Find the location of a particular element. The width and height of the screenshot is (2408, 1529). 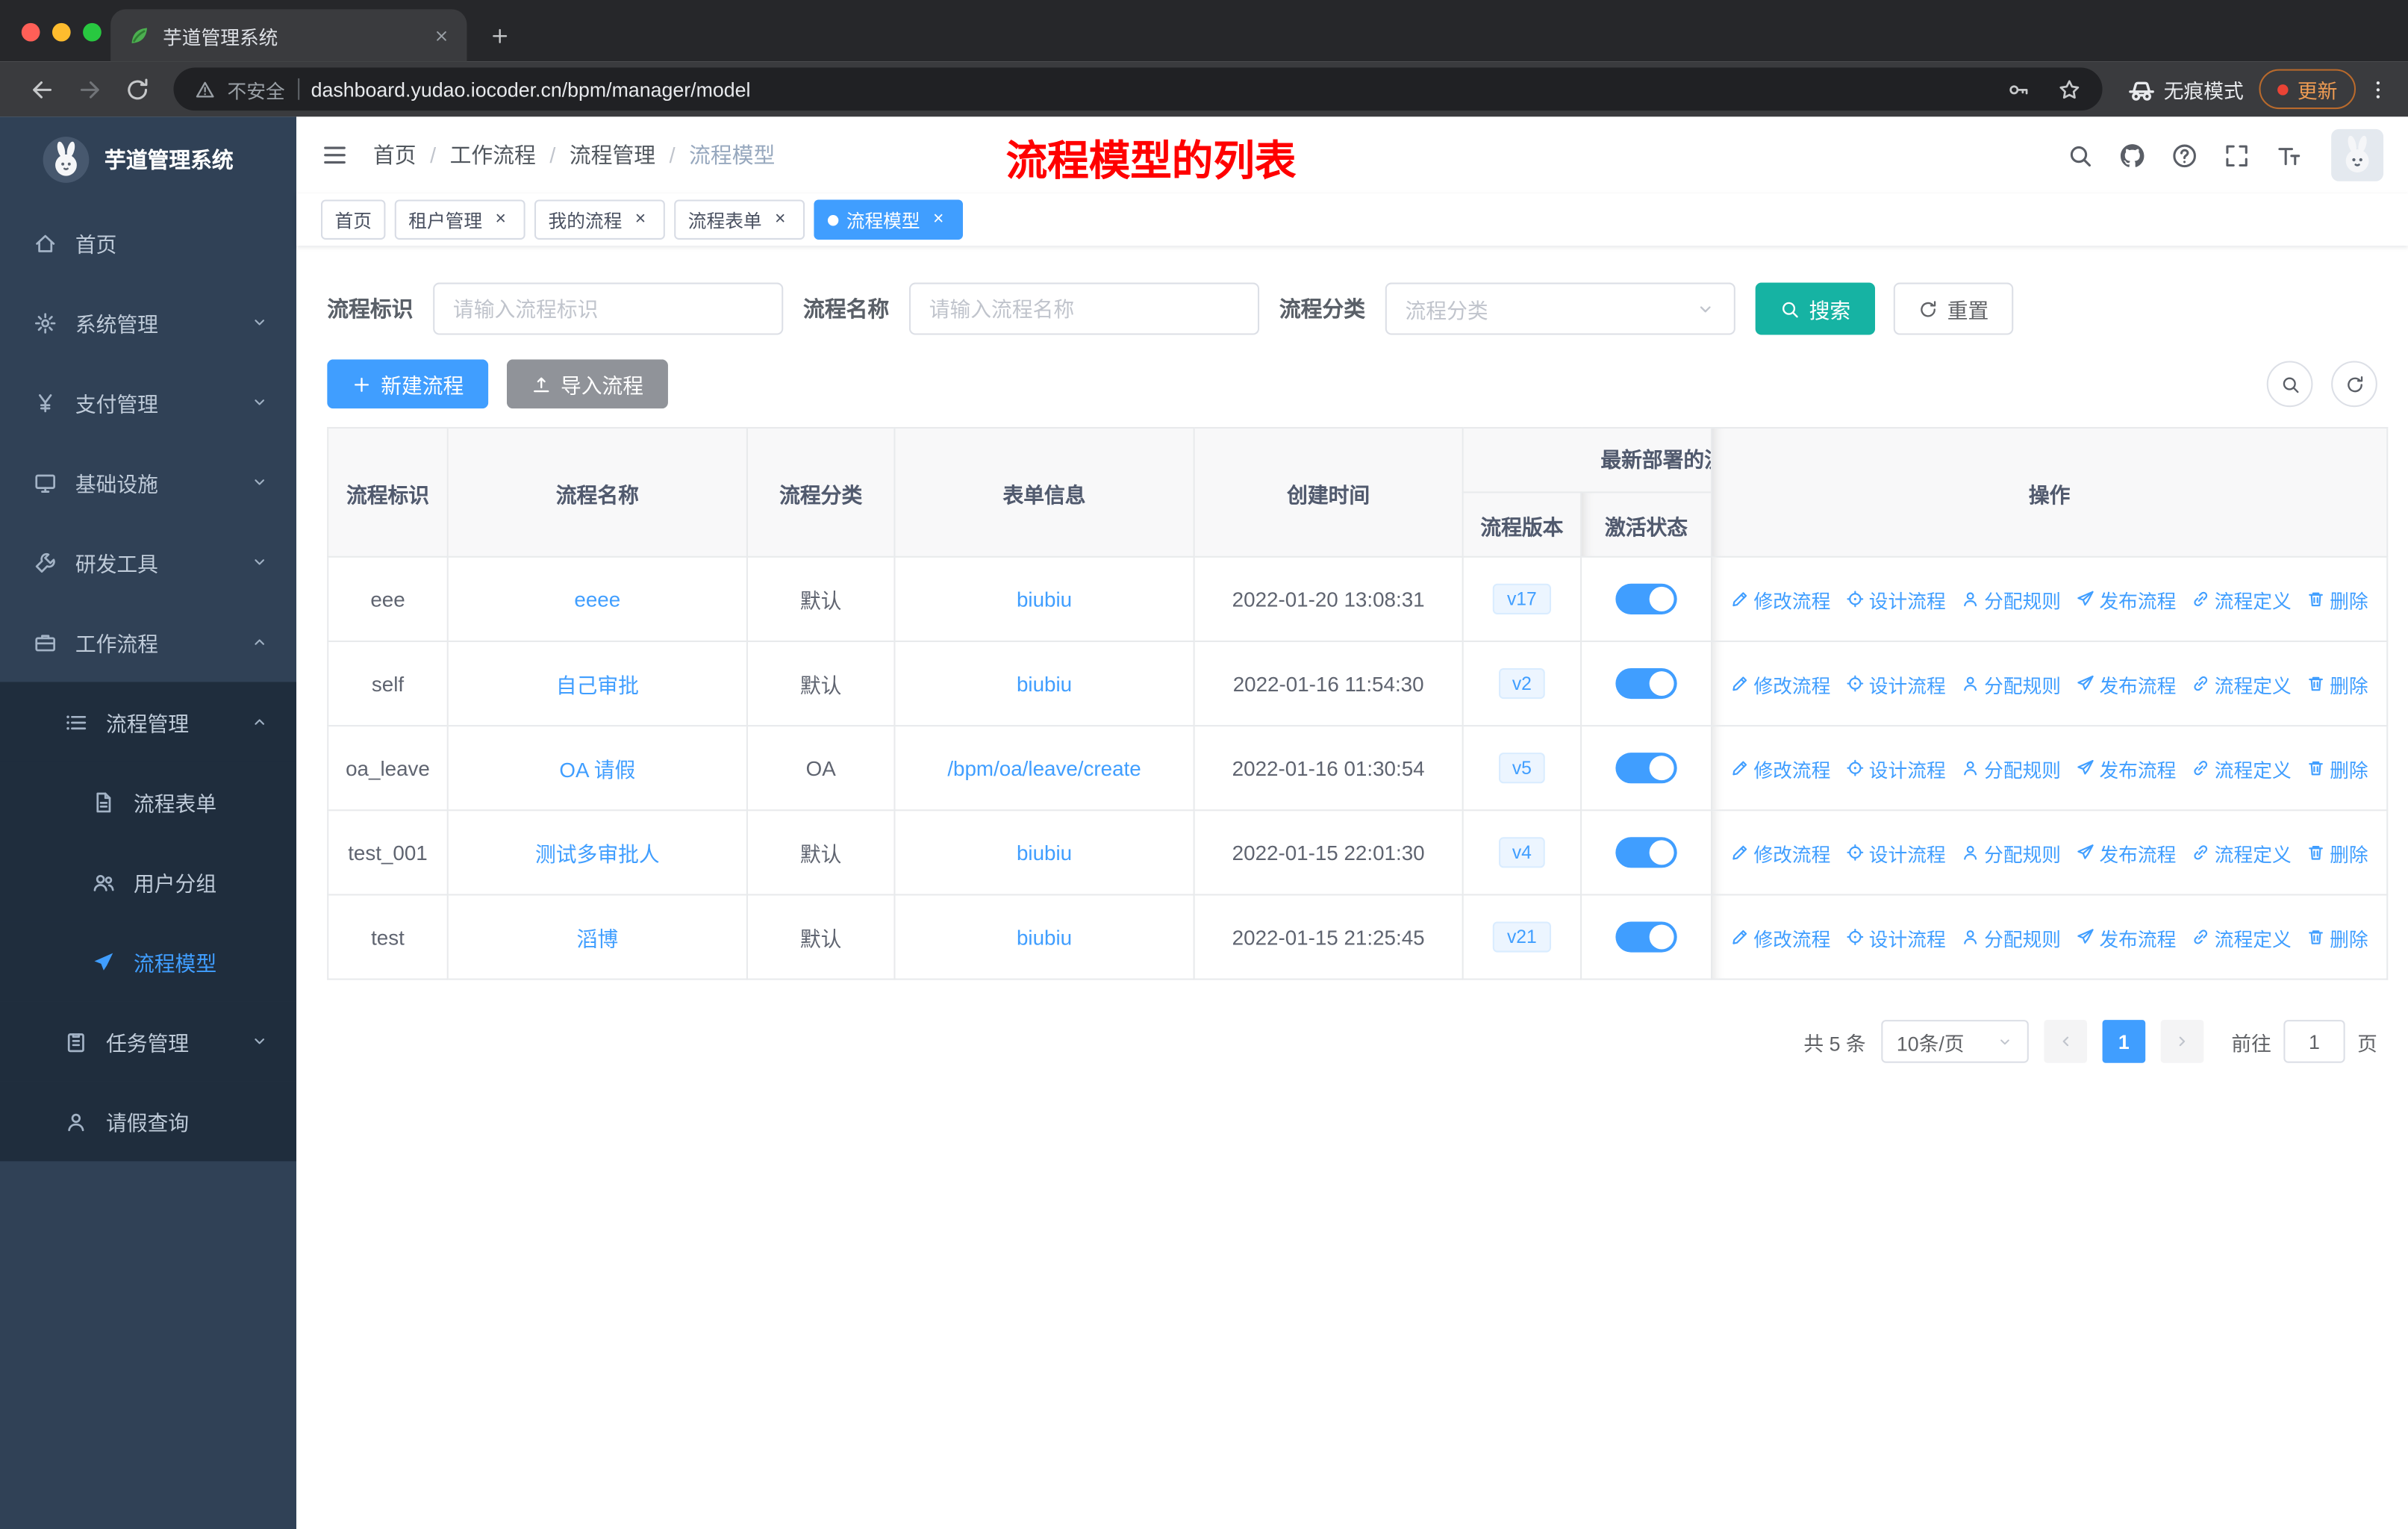

sidebar-item-system: 系统管理 is located at coordinates (148, 323).